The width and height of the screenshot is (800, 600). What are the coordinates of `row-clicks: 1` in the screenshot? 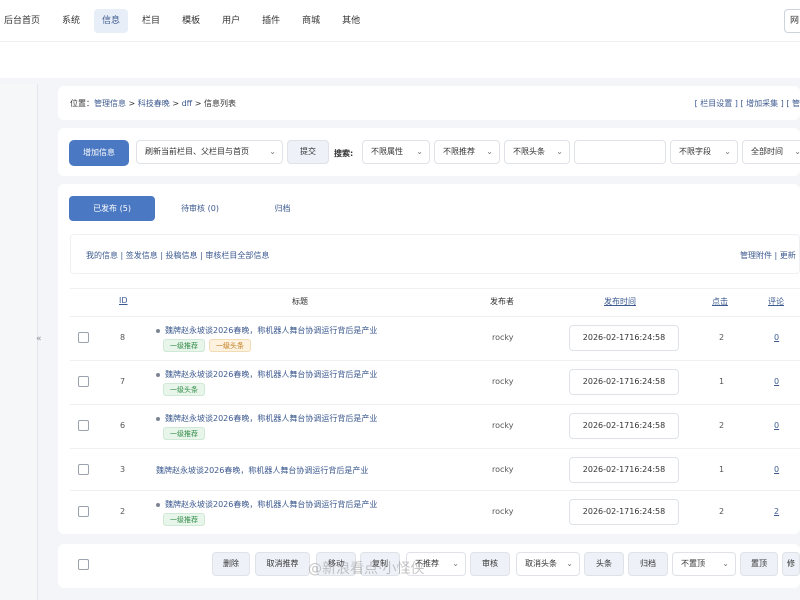 It's located at (722, 381).